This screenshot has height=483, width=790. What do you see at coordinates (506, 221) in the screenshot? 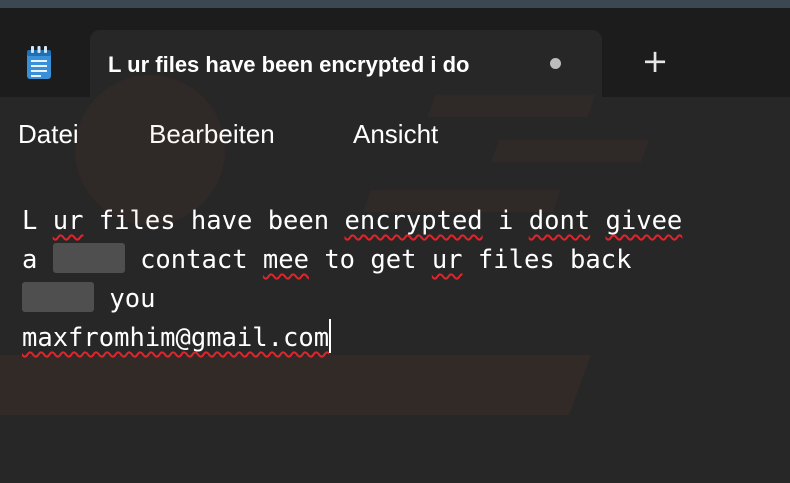
I see `word: i` at bounding box center [506, 221].